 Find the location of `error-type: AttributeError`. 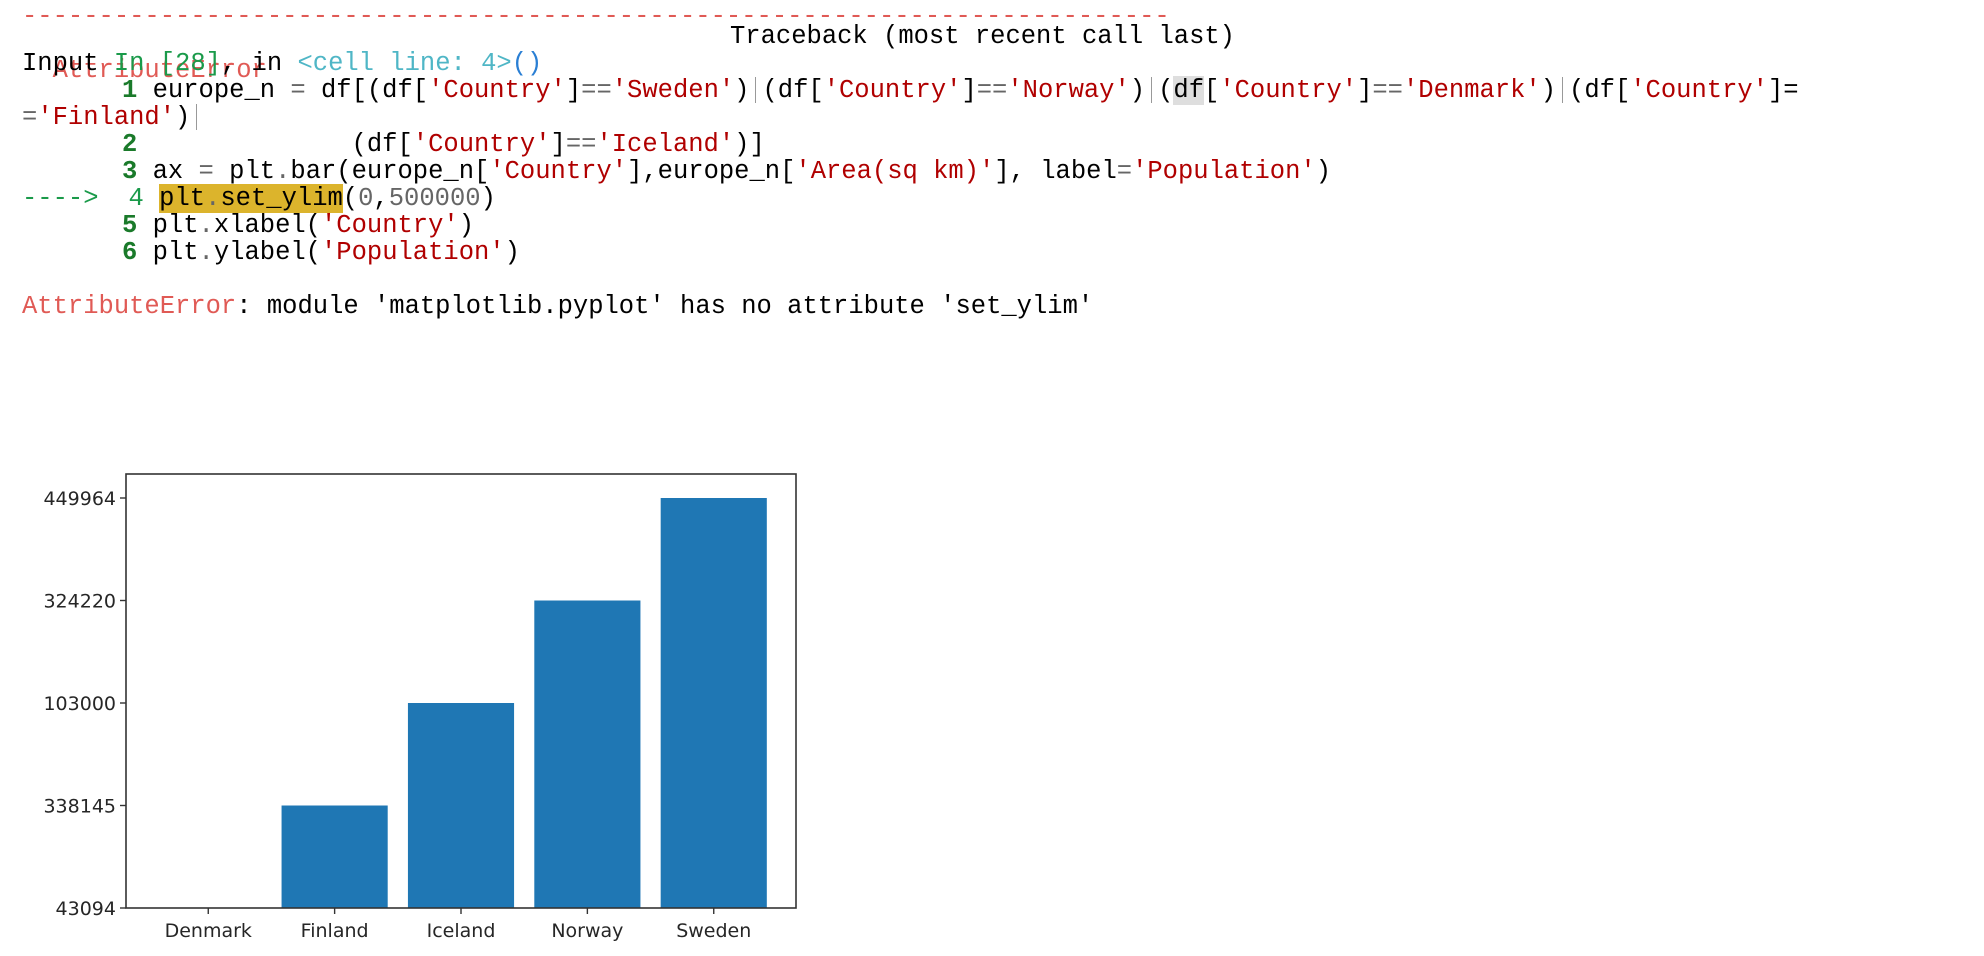

error-type: AttributeError is located at coordinates (129, 306).